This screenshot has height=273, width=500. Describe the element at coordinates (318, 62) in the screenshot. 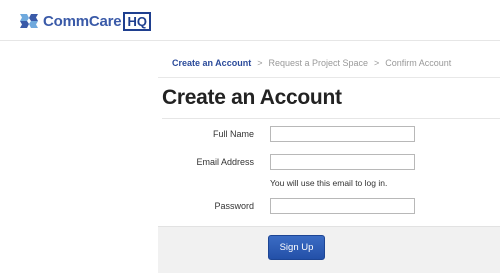

I see `breadcrumb-request-project-space: Request a Project Space` at that location.